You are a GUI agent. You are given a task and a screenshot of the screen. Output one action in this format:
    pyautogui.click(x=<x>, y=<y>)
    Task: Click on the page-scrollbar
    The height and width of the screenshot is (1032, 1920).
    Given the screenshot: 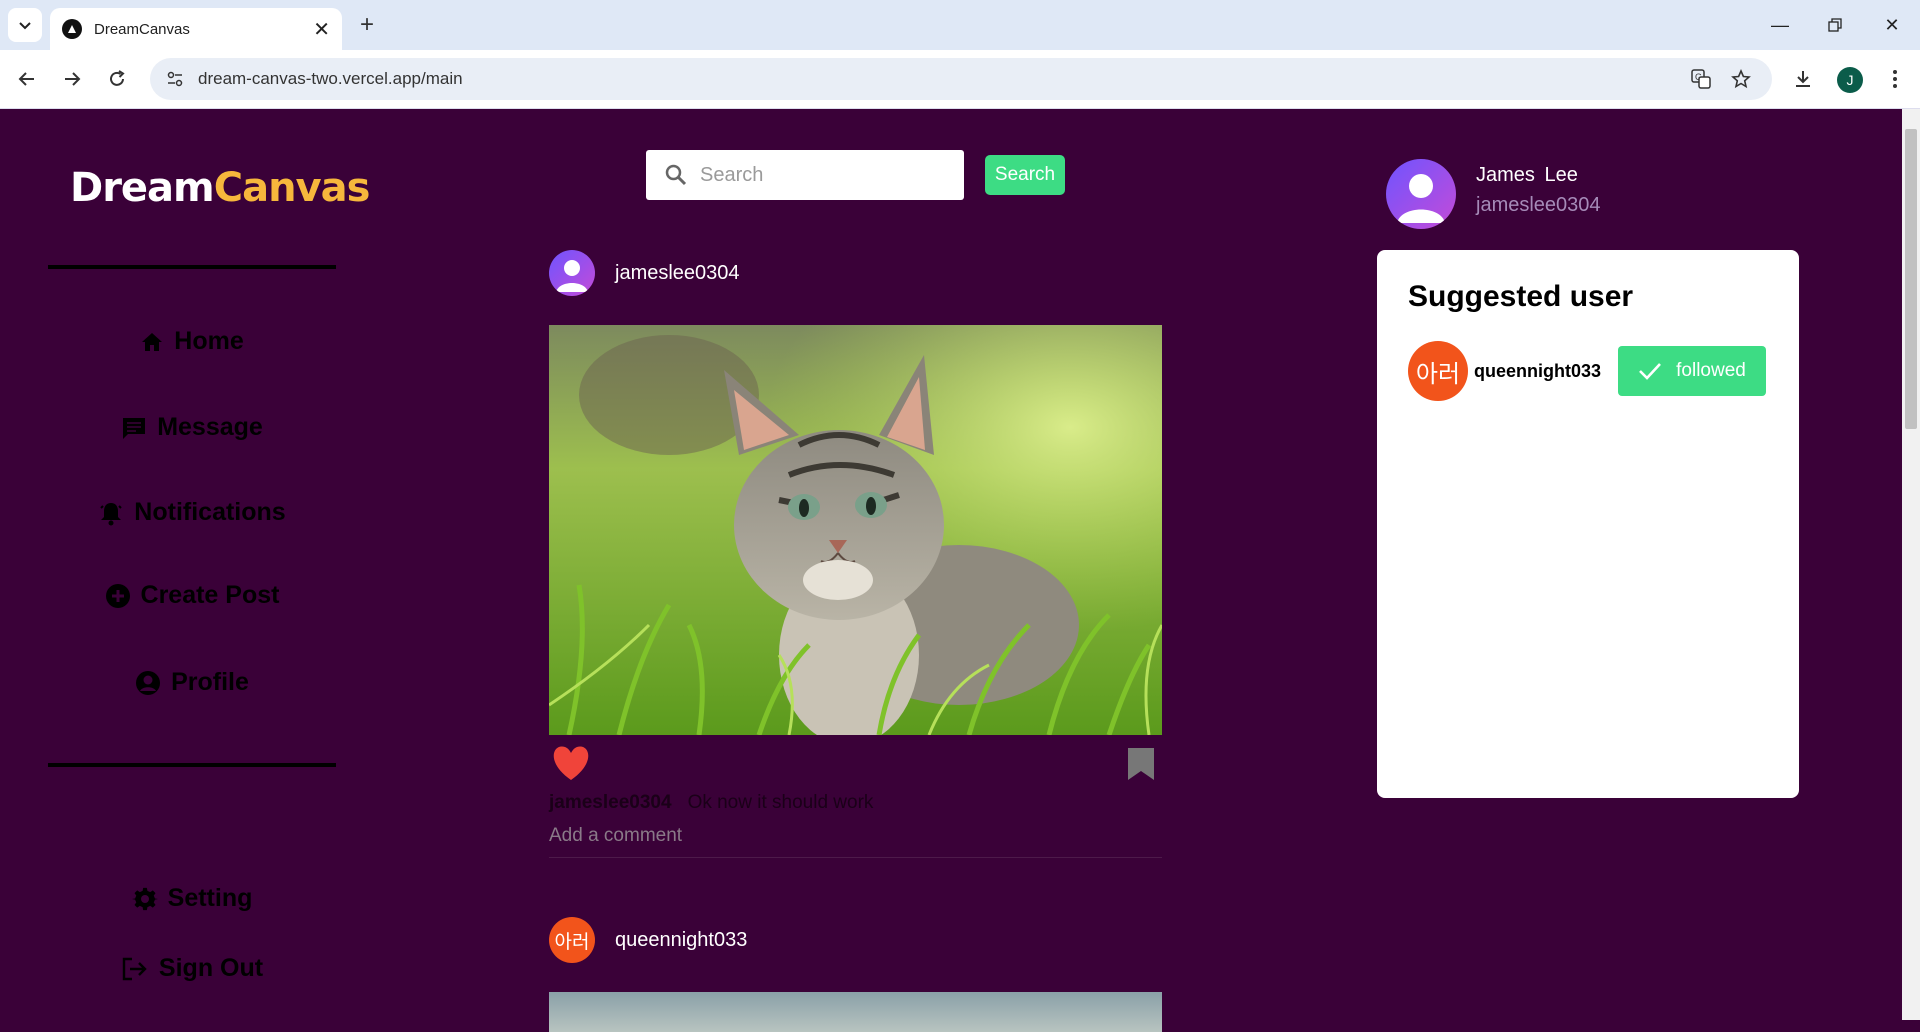 What is the action you would take?
    pyautogui.click(x=1911, y=564)
    